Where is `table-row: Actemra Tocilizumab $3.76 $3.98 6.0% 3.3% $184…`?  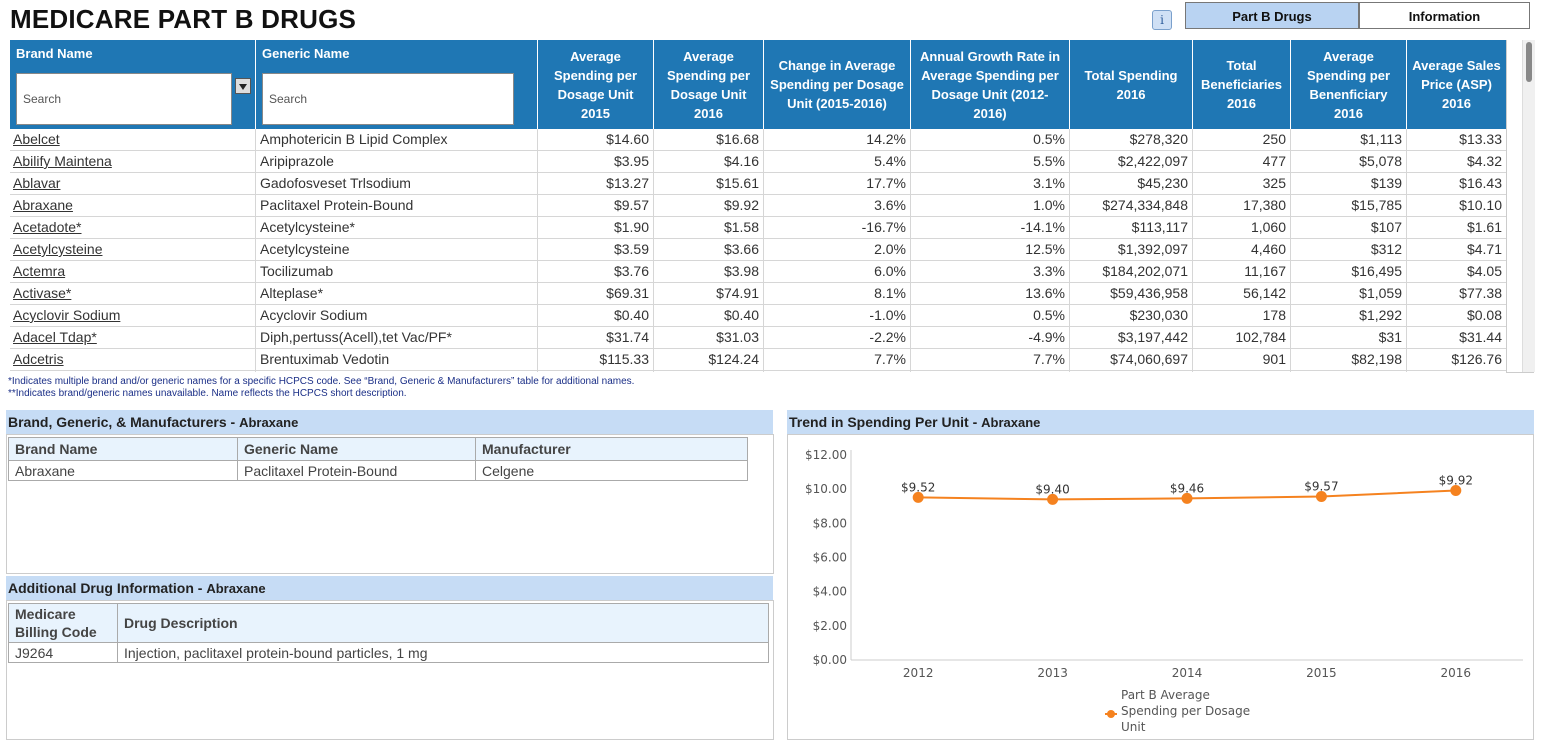 table-row: Actemra Tocilizumab $3.76 $3.98 6.0% 3.3% $184… is located at coordinates (758, 272).